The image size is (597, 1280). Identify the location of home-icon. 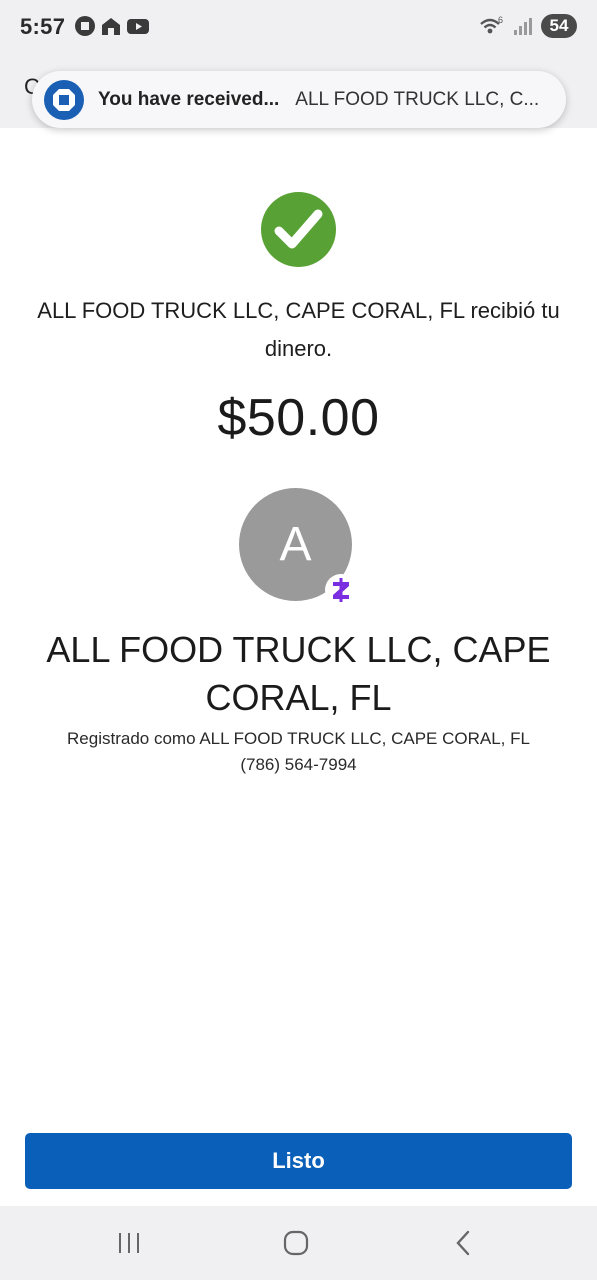
(296, 1243).